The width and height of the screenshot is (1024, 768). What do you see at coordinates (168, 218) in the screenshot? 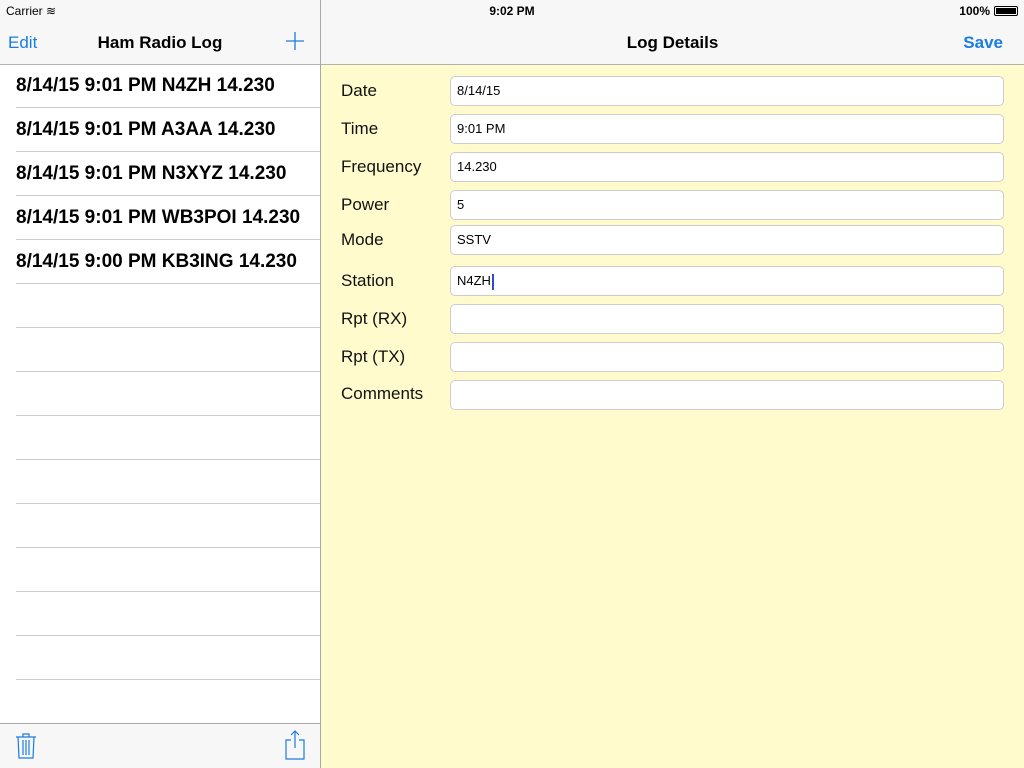
I see `list-item: 8/14/15 9:01 PM WB3POI 14.230` at bounding box center [168, 218].